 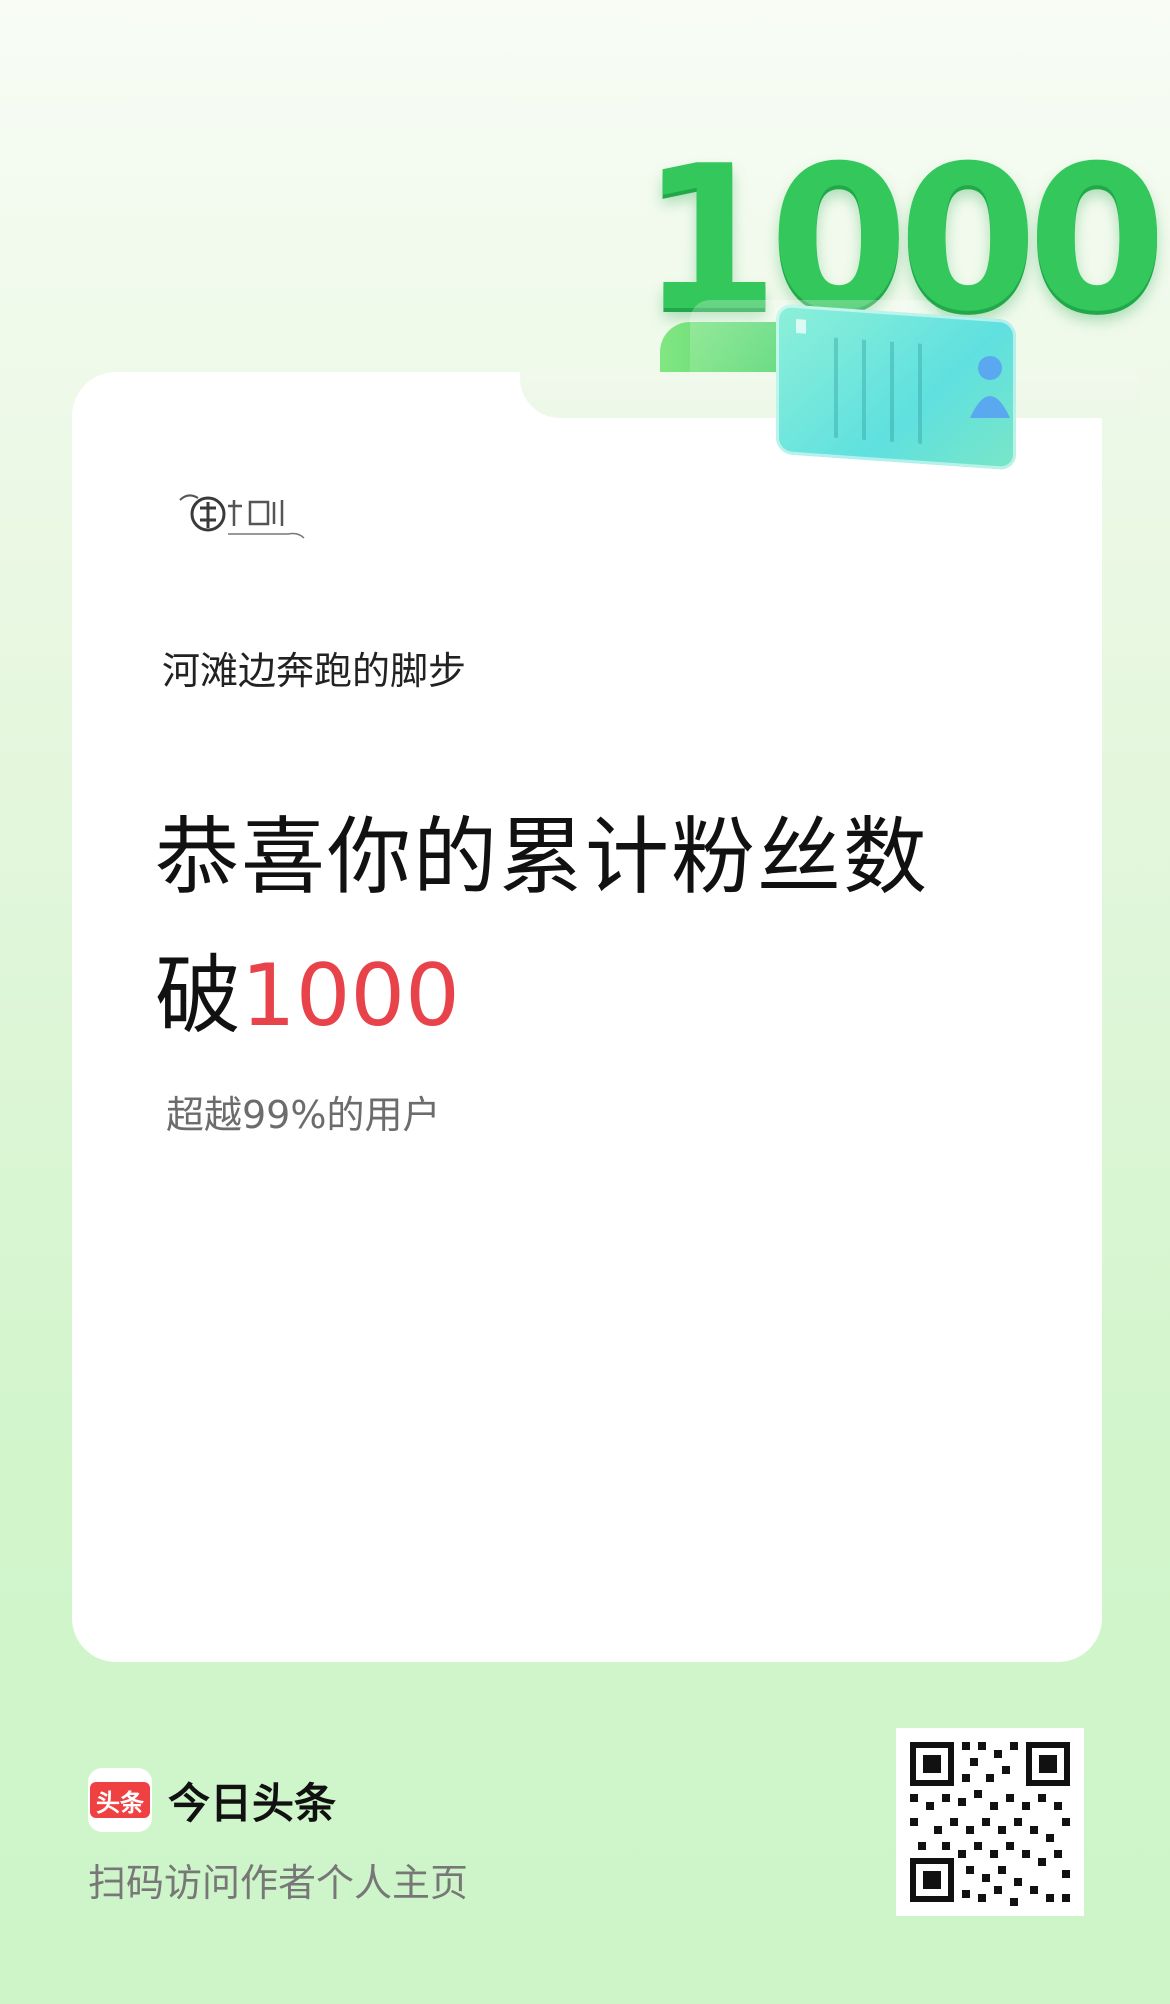 What do you see at coordinates (252, 1803) in the screenshot?
I see `brand-name: 今日头条` at bounding box center [252, 1803].